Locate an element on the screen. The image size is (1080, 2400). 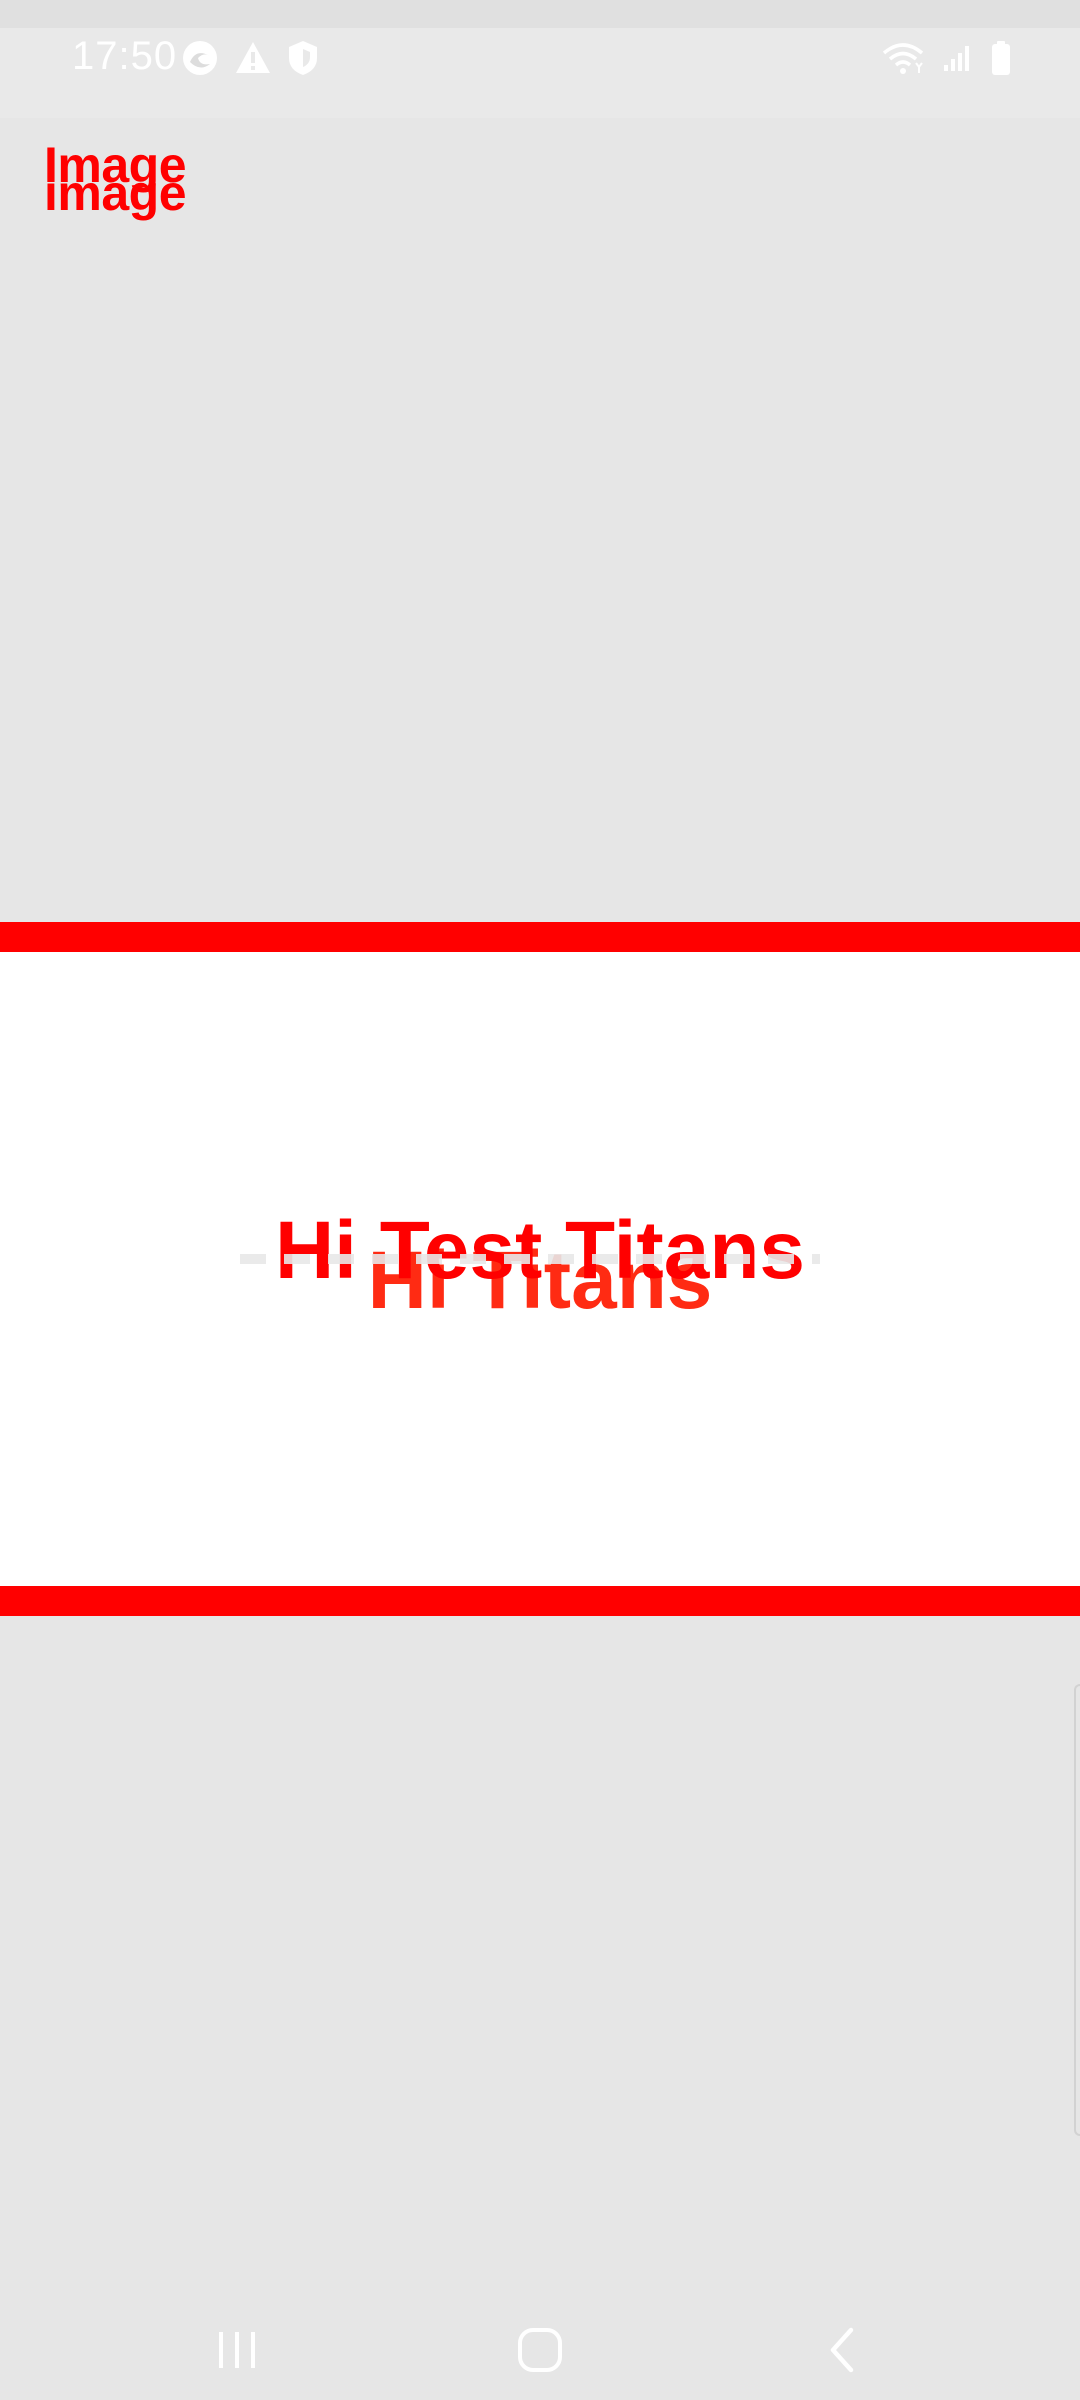
home-icon is located at coordinates (540, 2352).